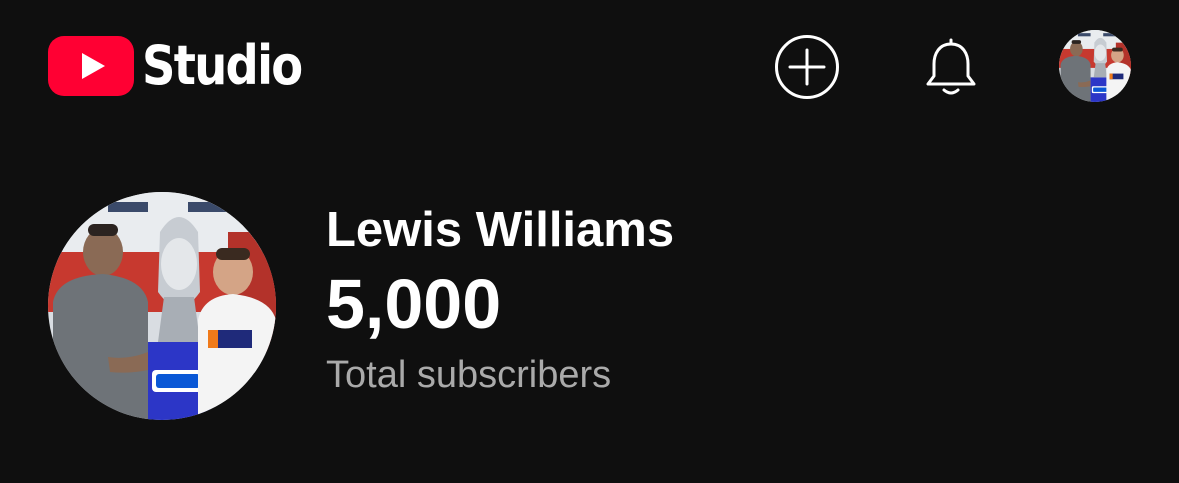  What do you see at coordinates (91, 66) in the screenshot?
I see `youtube-play-icon` at bounding box center [91, 66].